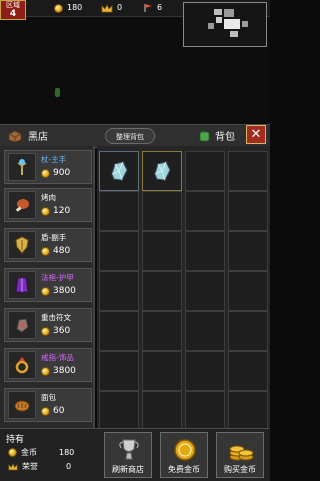 The height and width of the screenshot is (481, 320). I want to click on shop-item-name: 烤肉, so click(48, 197).